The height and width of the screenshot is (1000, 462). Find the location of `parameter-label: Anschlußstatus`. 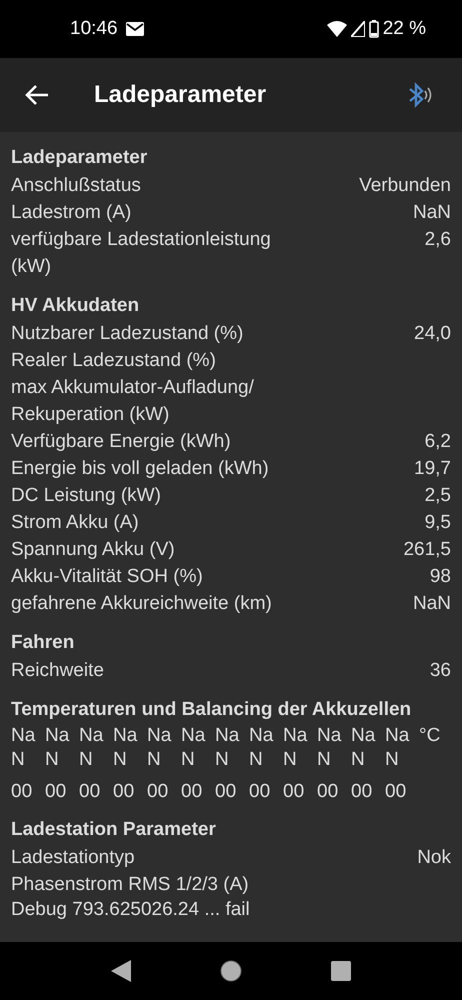

parameter-label: Anschlußstatus is located at coordinates (76, 186).